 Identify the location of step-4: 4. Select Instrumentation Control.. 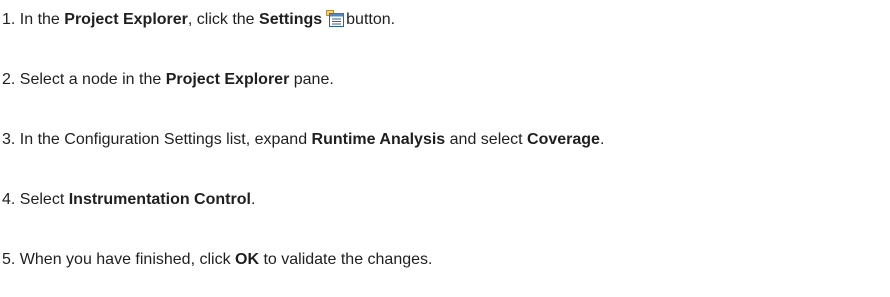
(128, 200).